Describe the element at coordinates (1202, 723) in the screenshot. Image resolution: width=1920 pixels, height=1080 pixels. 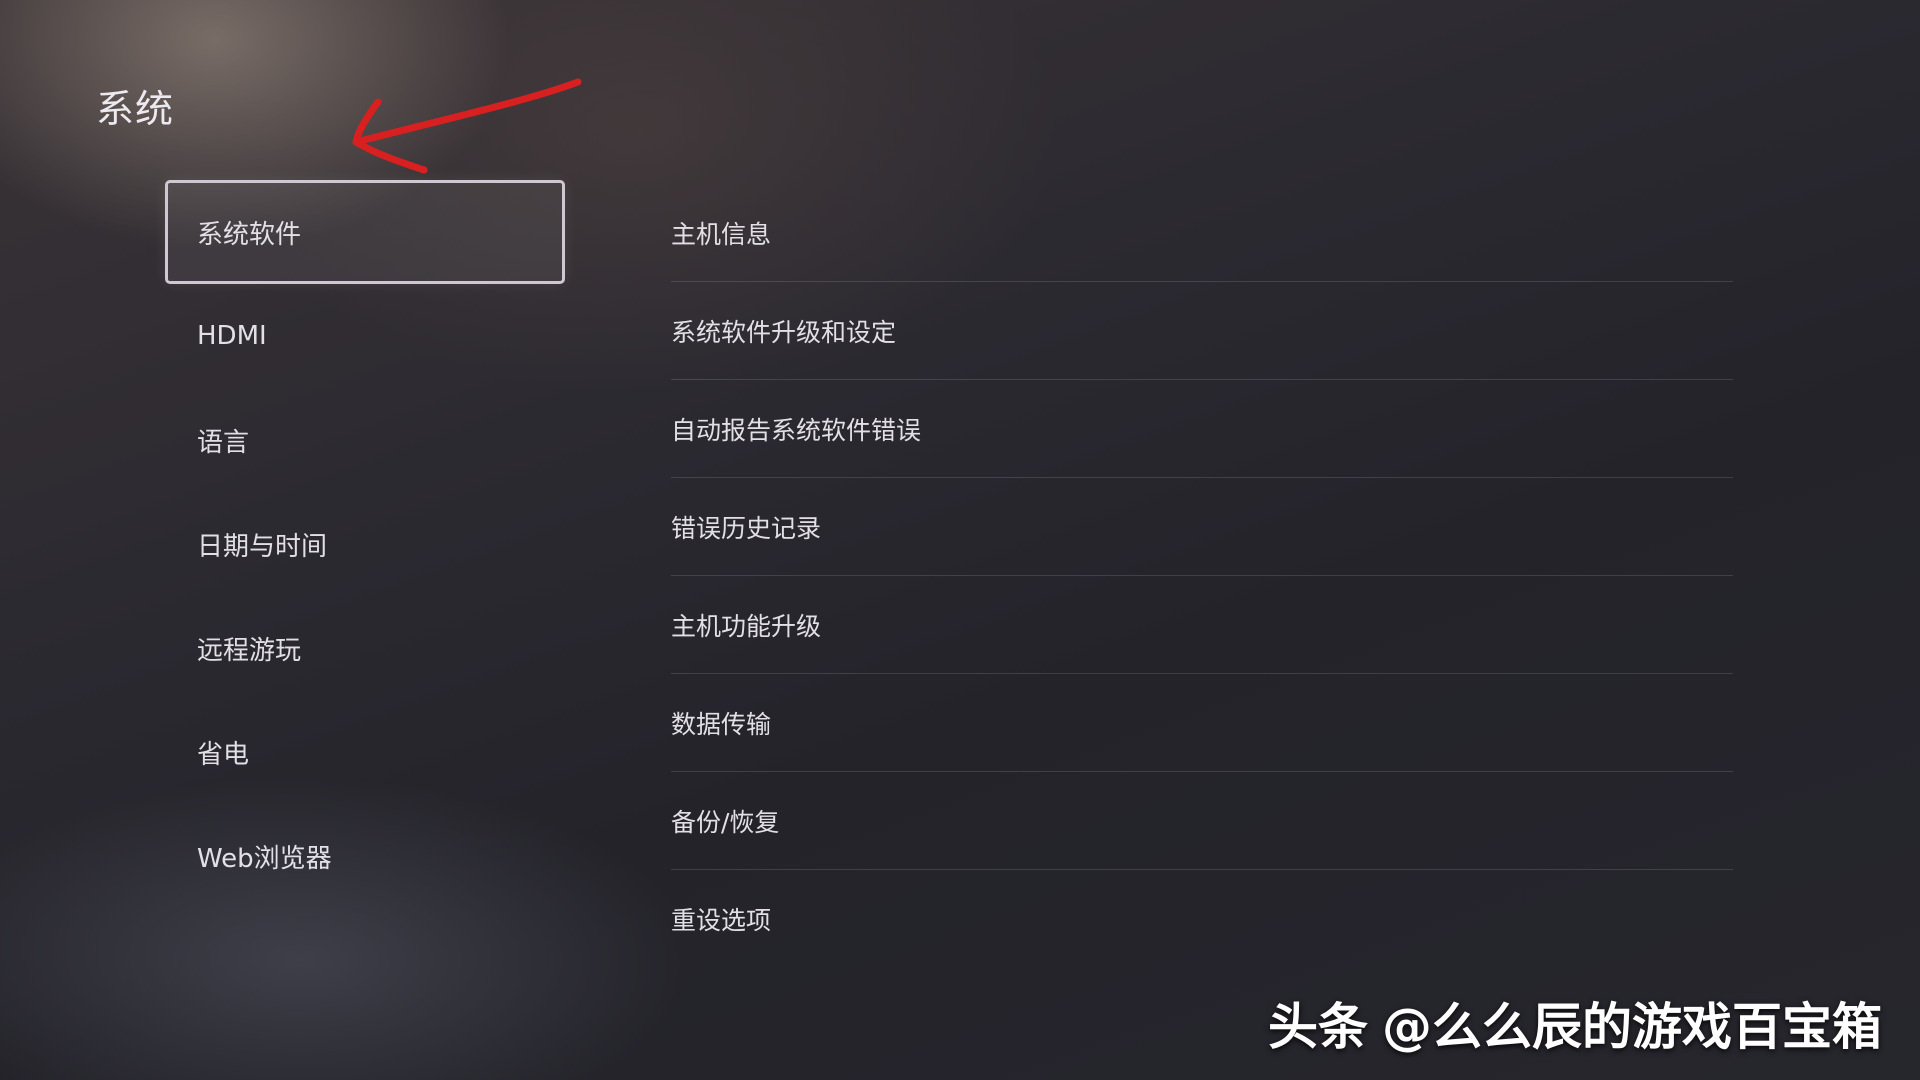
I see `option-data-transfer: 数据传输` at that location.